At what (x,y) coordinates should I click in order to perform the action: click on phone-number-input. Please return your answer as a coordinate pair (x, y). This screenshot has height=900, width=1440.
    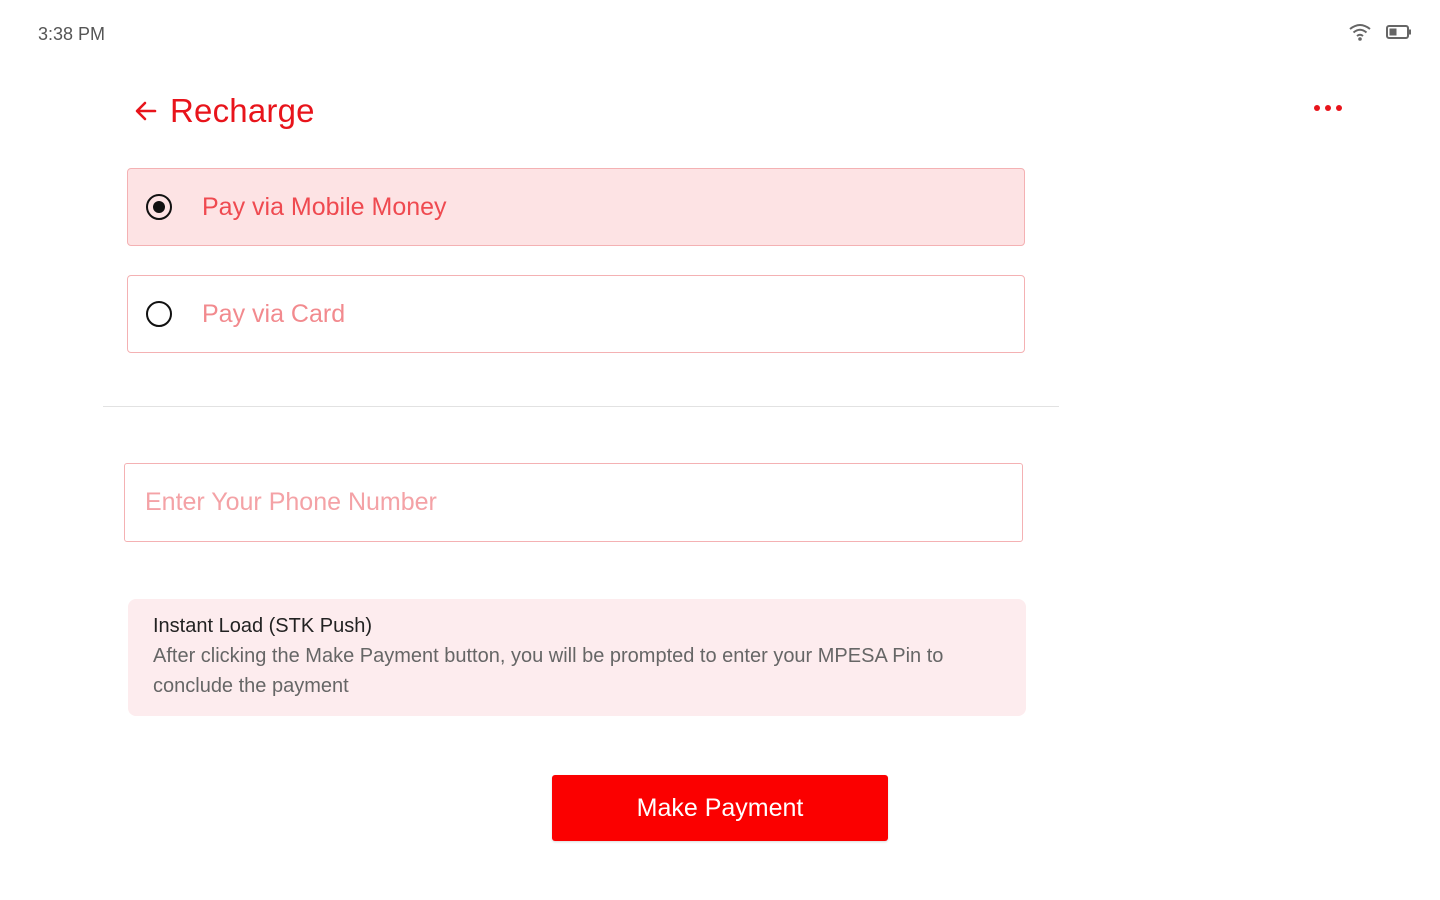
    Looking at the image, I should click on (573, 502).